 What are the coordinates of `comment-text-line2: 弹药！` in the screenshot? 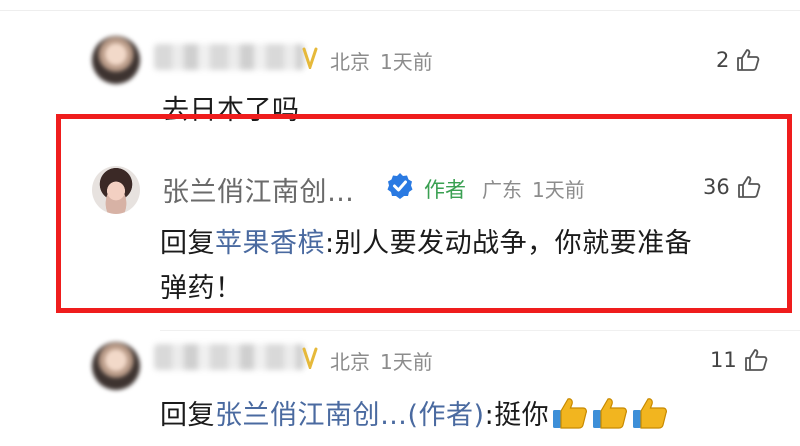 It's located at (201, 288).